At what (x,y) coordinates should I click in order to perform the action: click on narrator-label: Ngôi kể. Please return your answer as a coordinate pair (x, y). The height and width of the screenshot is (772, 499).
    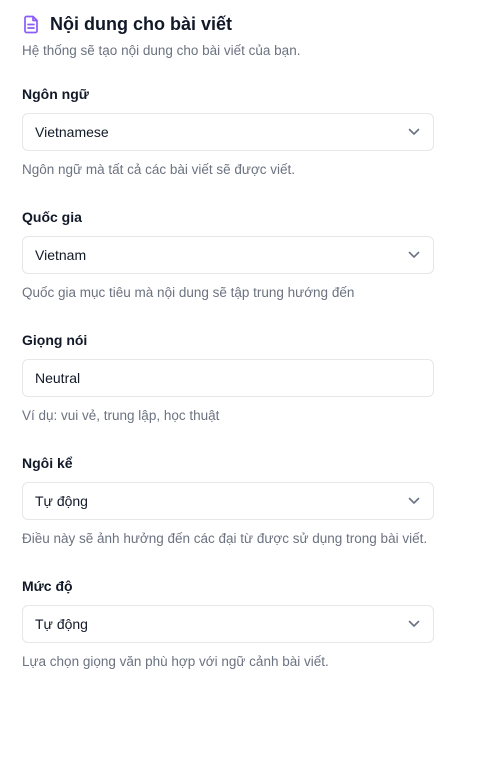
    Looking at the image, I should click on (47, 463).